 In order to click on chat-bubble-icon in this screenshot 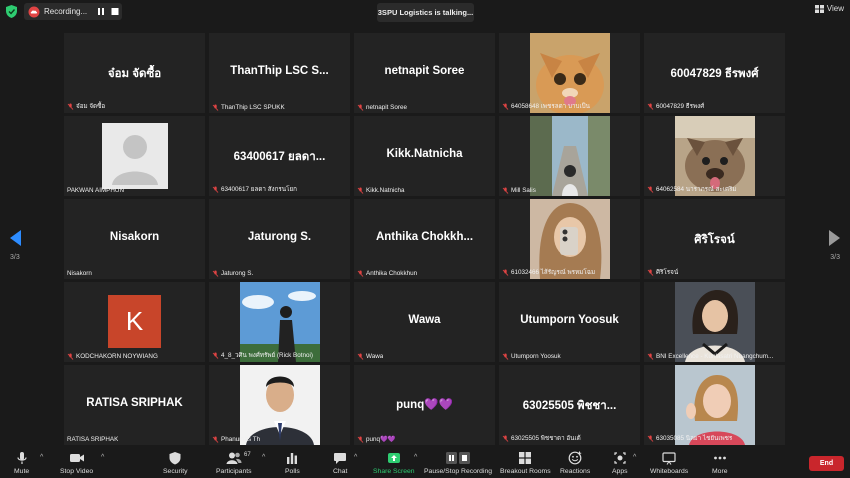, I will do `click(340, 458)`.